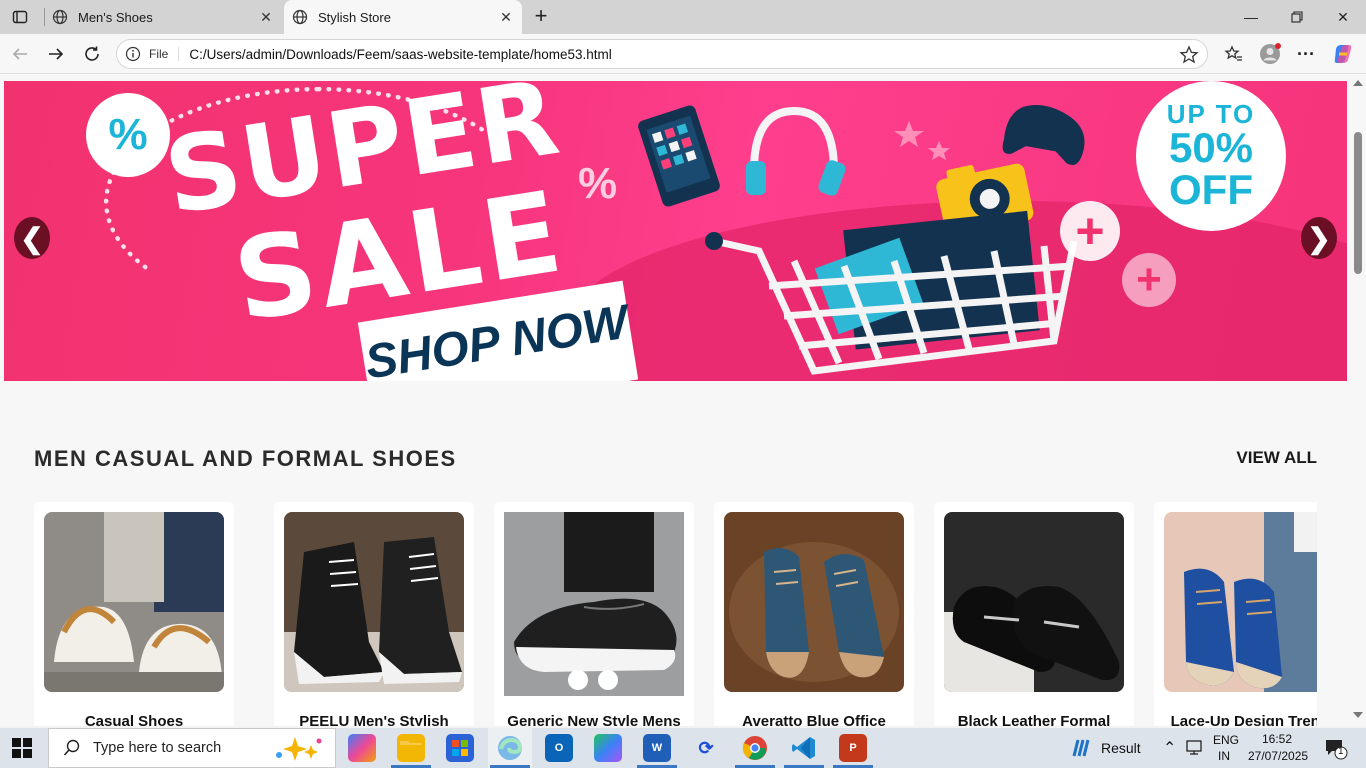 This screenshot has width=1366, height=768. What do you see at coordinates (510, 748) in the screenshot?
I see `active-app-highlight` at bounding box center [510, 748].